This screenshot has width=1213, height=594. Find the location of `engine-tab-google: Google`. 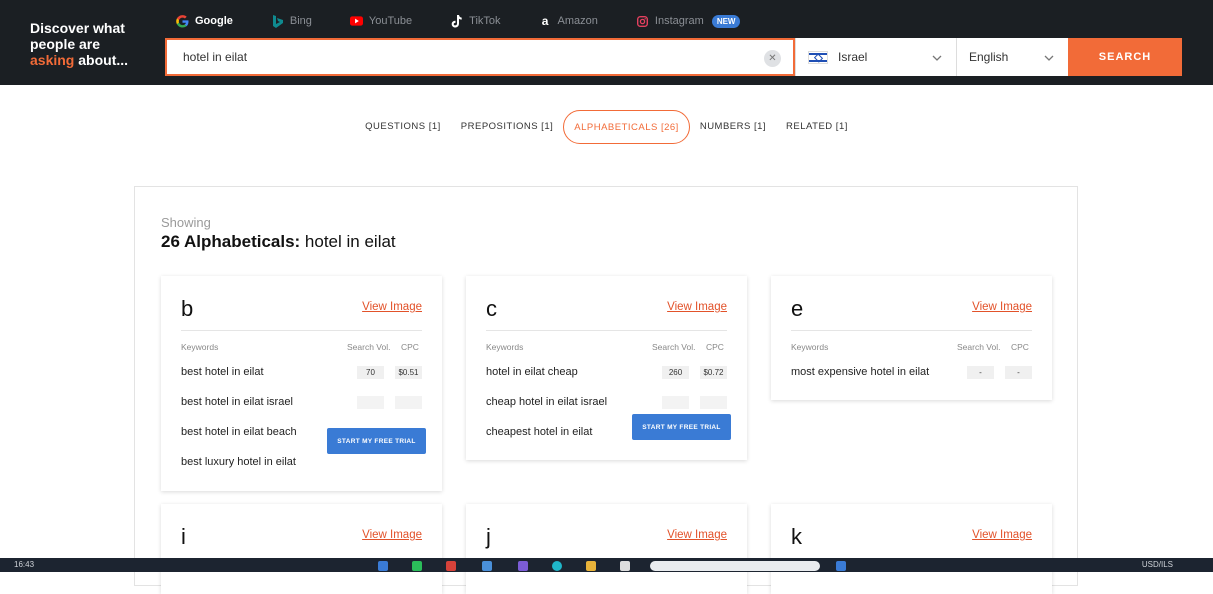

engine-tab-google: Google is located at coordinates (204, 21).